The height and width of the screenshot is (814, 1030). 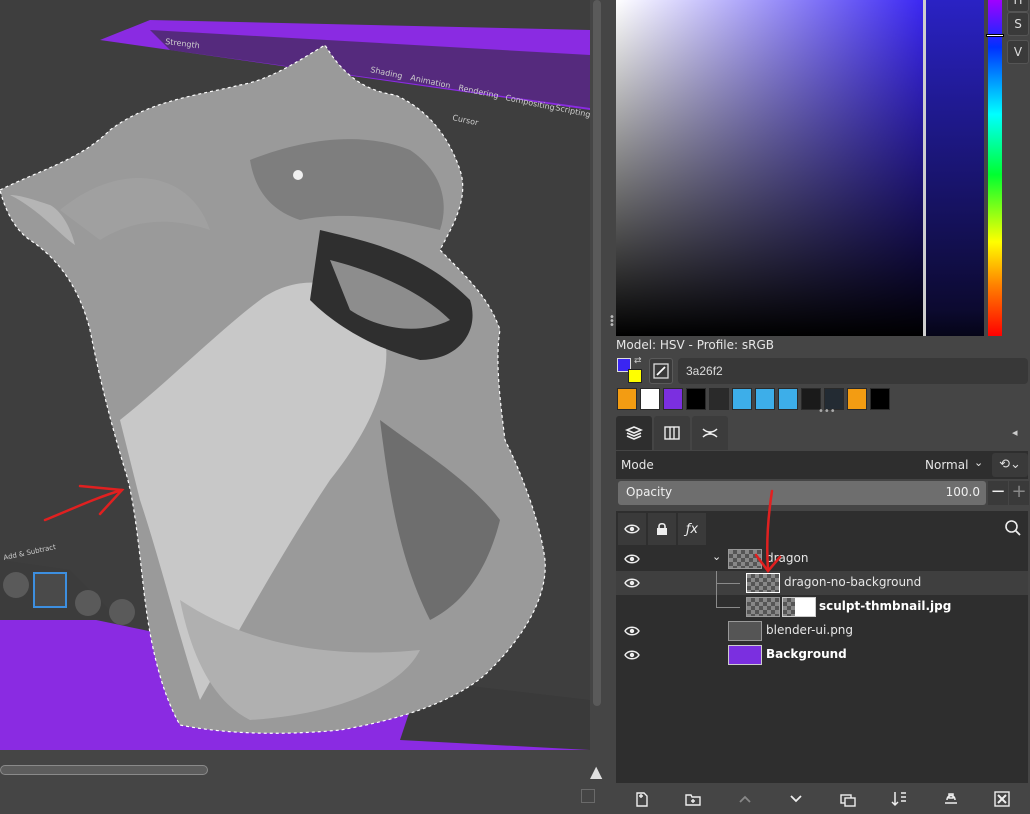 I want to click on tab-layers, so click(x=634, y=433).